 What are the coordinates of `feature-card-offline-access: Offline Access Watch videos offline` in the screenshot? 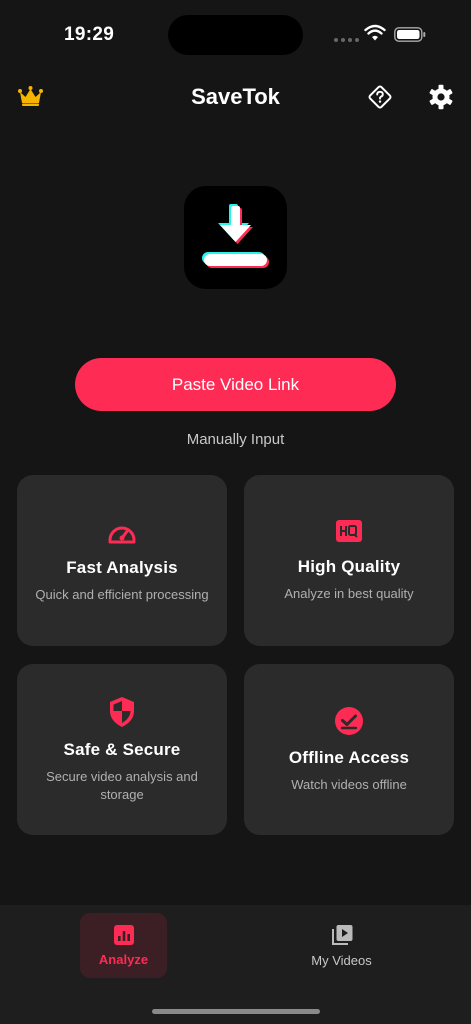 It's located at (349, 749).